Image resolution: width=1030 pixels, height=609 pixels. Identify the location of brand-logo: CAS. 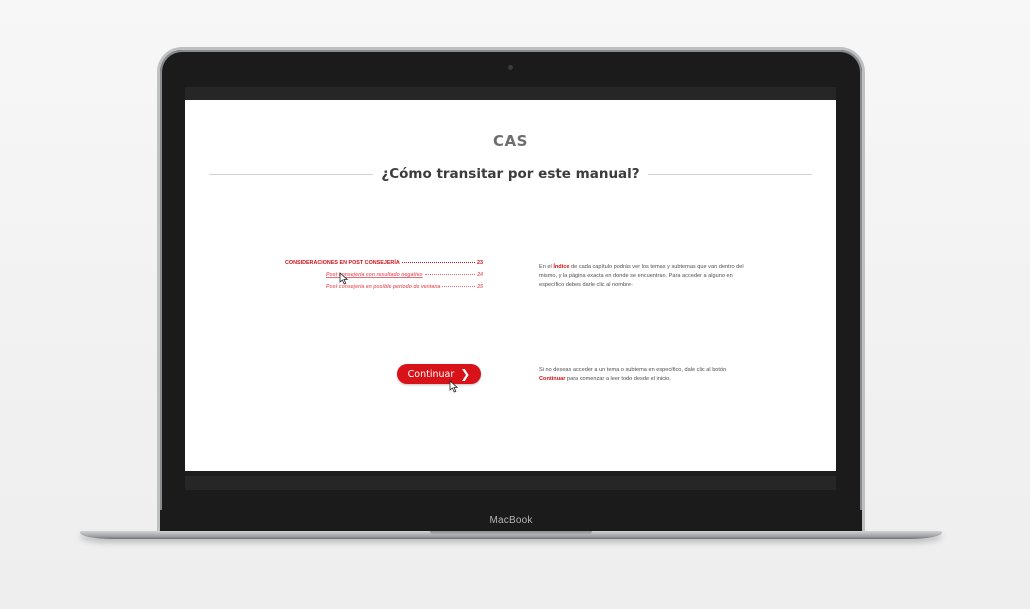
(510, 141).